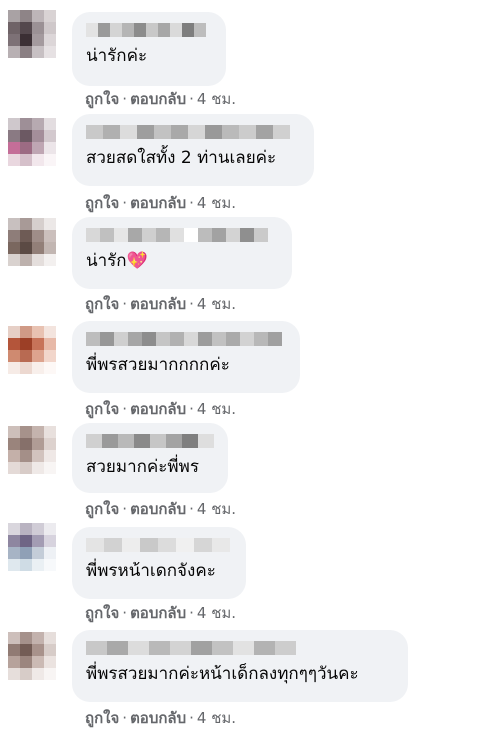 The image size is (496, 734). What do you see at coordinates (117, 56) in the screenshot?
I see `comment-text-content: น่ารักค่ะ` at bounding box center [117, 56].